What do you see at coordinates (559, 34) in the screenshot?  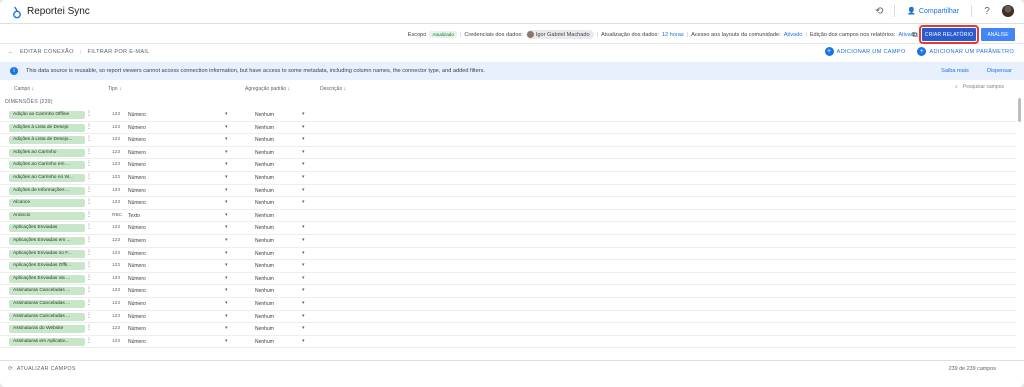 I see `credentials-user-chip: Igor Gabriel Machado` at bounding box center [559, 34].